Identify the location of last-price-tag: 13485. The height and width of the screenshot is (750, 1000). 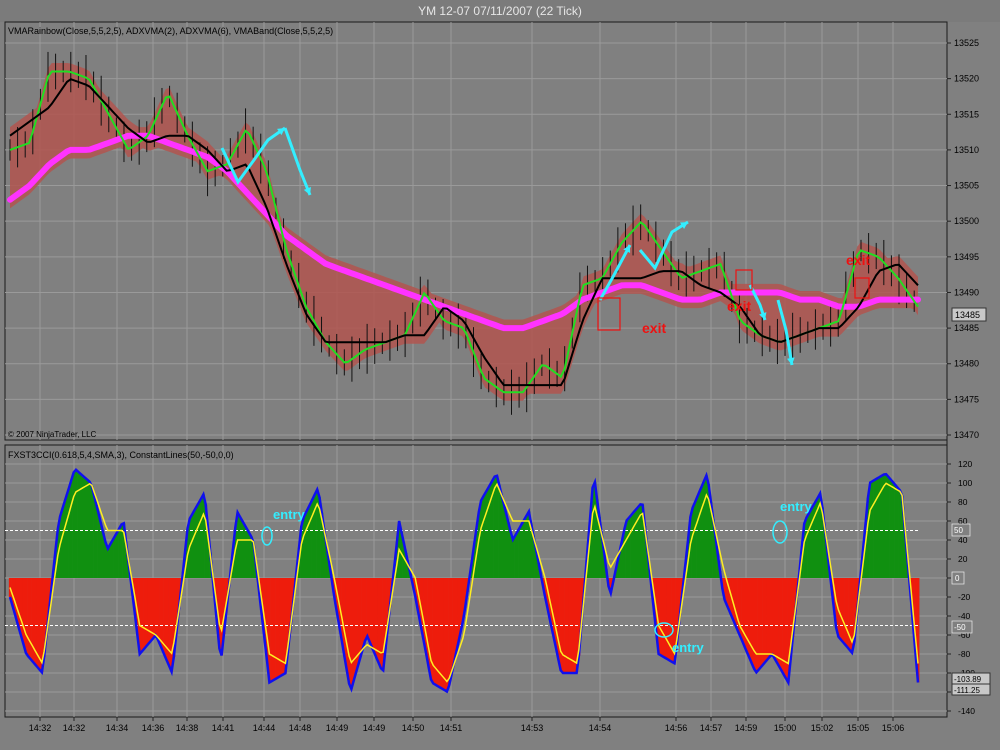
(969, 314).